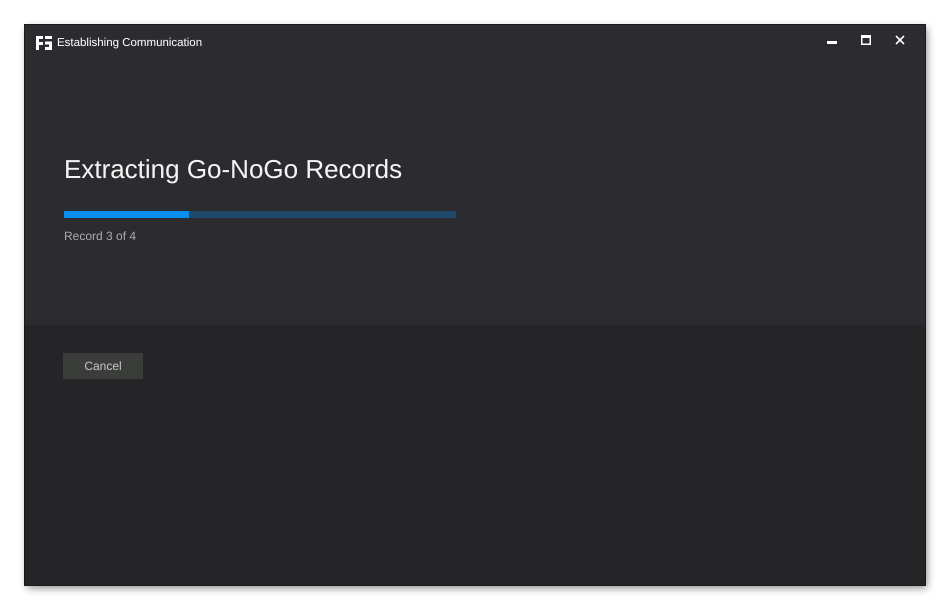  Describe the element at coordinates (44, 43) in the screenshot. I see `app-logo-icon` at that location.